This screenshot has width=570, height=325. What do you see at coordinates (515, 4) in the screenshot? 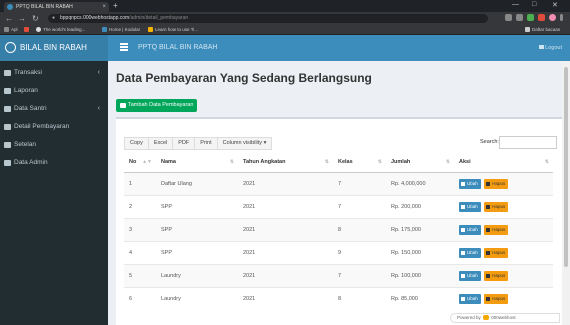
I see `minimize-icon: —` at bounding box center [515, 4].